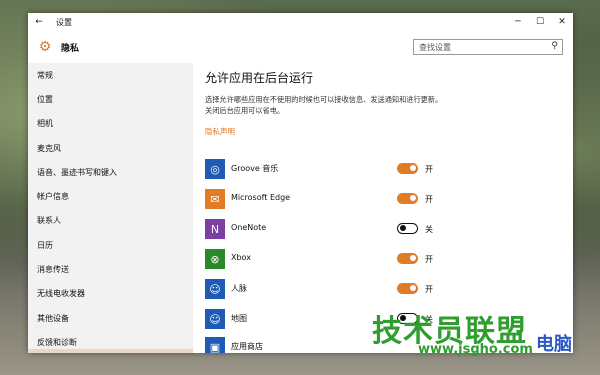 This screenshot has width=600, height=375. I want to click on page-title: 隐私, so click(70, 49).